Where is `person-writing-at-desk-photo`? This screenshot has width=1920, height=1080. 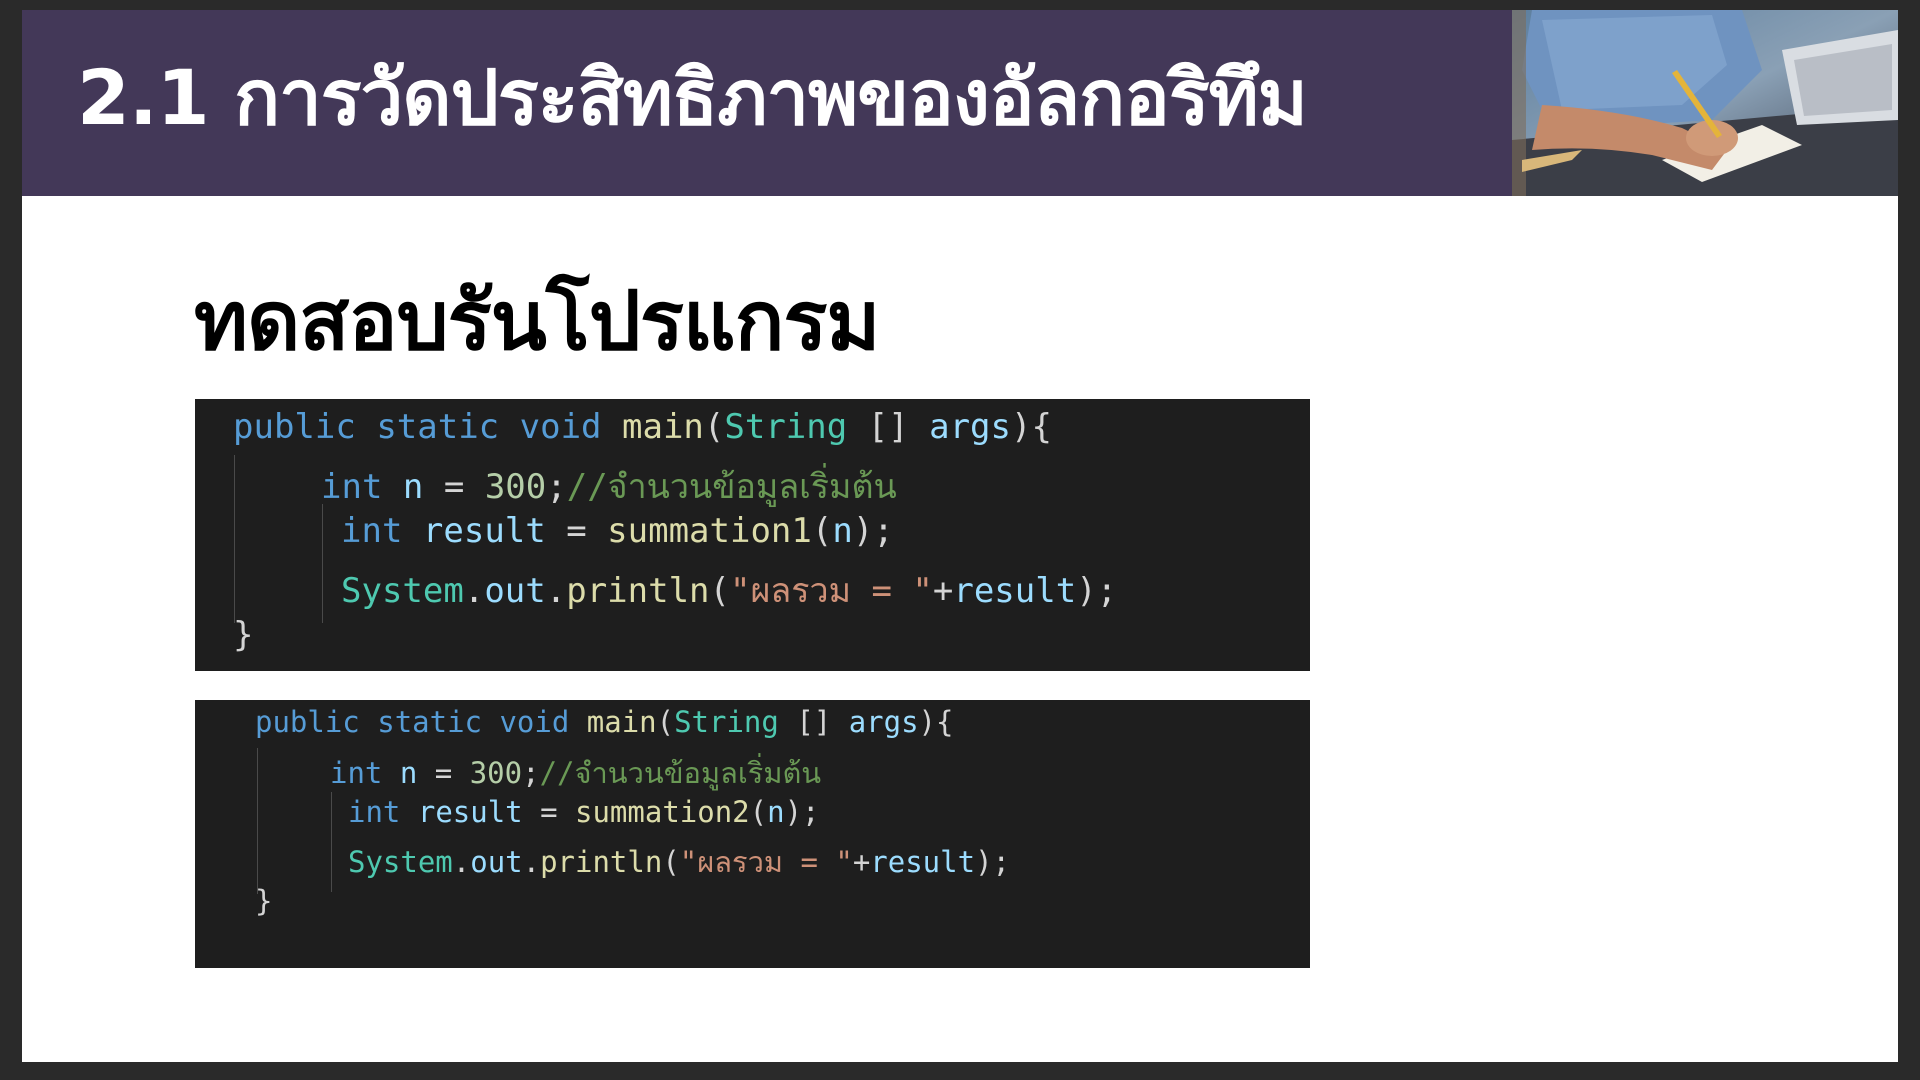 person-writing-at-desk-photo is located at coordinates (1705, 103).